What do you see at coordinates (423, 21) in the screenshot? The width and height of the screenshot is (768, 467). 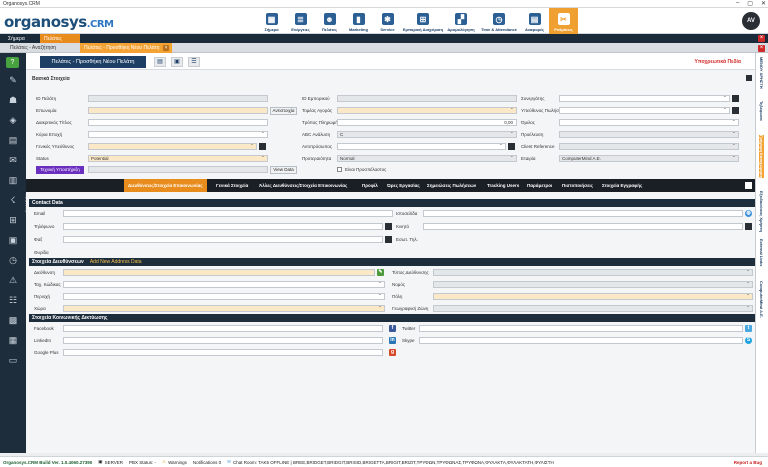 I see `menu-commercial: ⊞ Εμπορική Διαχείριση` at bounding box center [423, 21].